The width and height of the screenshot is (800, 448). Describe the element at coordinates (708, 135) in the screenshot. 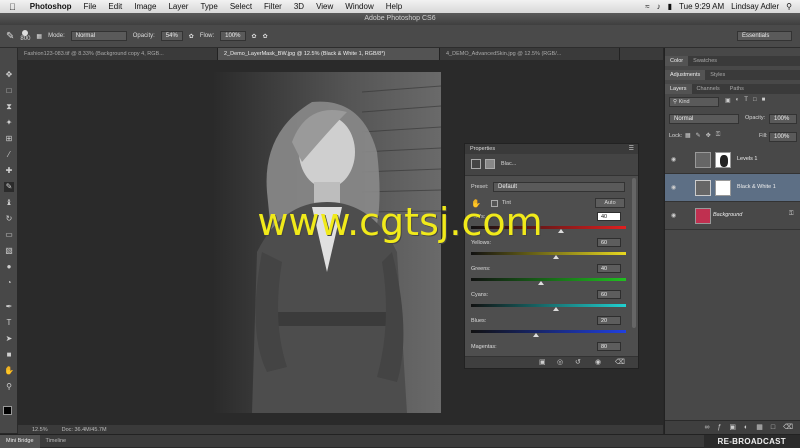

I see `lock-position-icon: ✥` at that location.